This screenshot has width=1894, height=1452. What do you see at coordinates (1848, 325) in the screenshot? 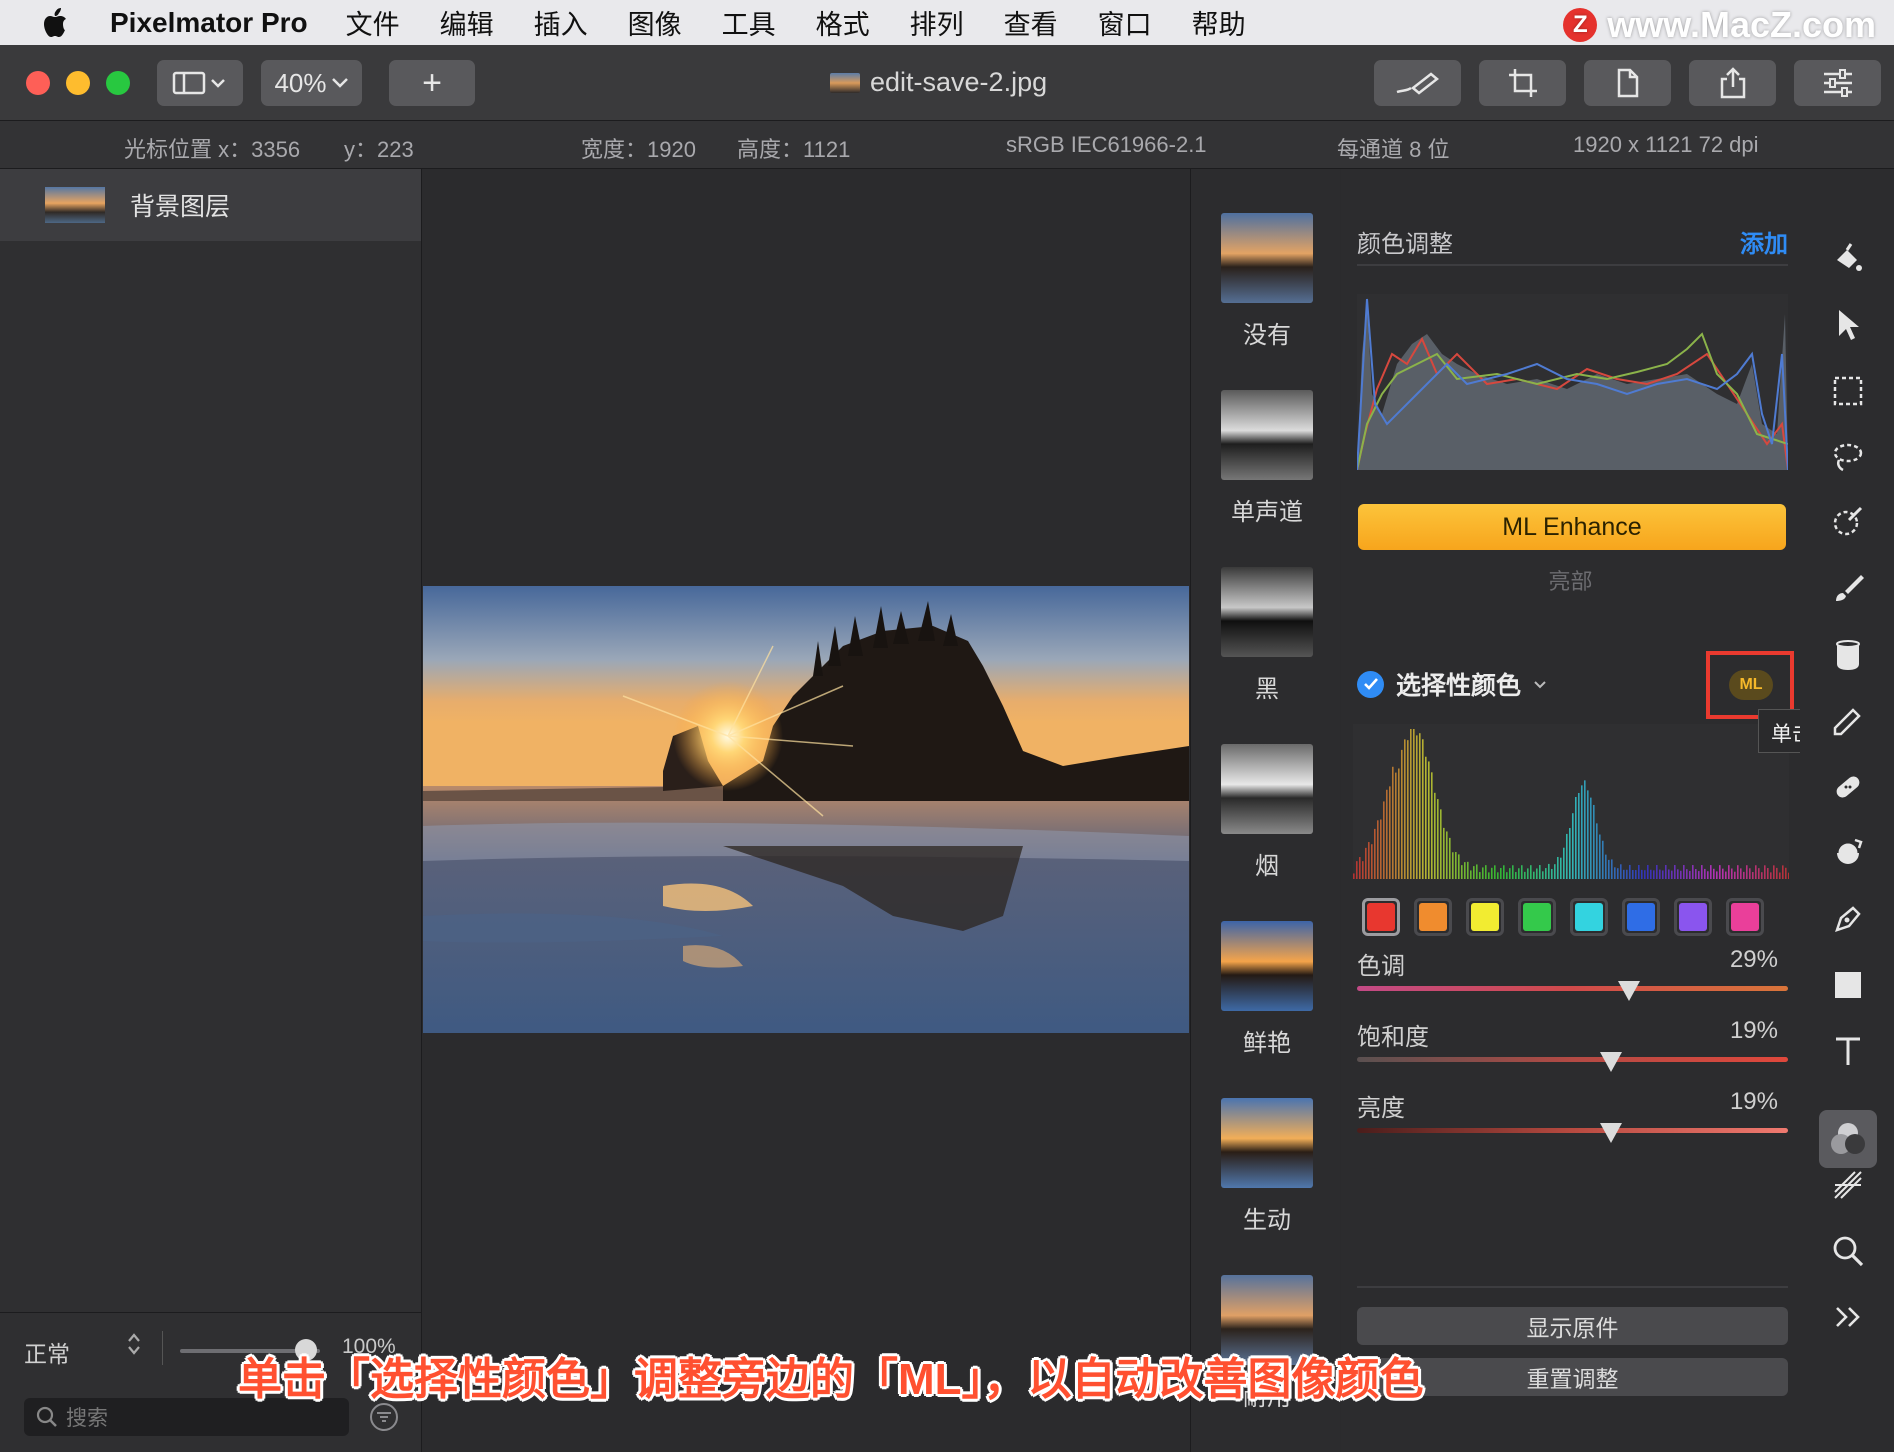
I see `arrow-icon` at bounding box center [1848, 325].